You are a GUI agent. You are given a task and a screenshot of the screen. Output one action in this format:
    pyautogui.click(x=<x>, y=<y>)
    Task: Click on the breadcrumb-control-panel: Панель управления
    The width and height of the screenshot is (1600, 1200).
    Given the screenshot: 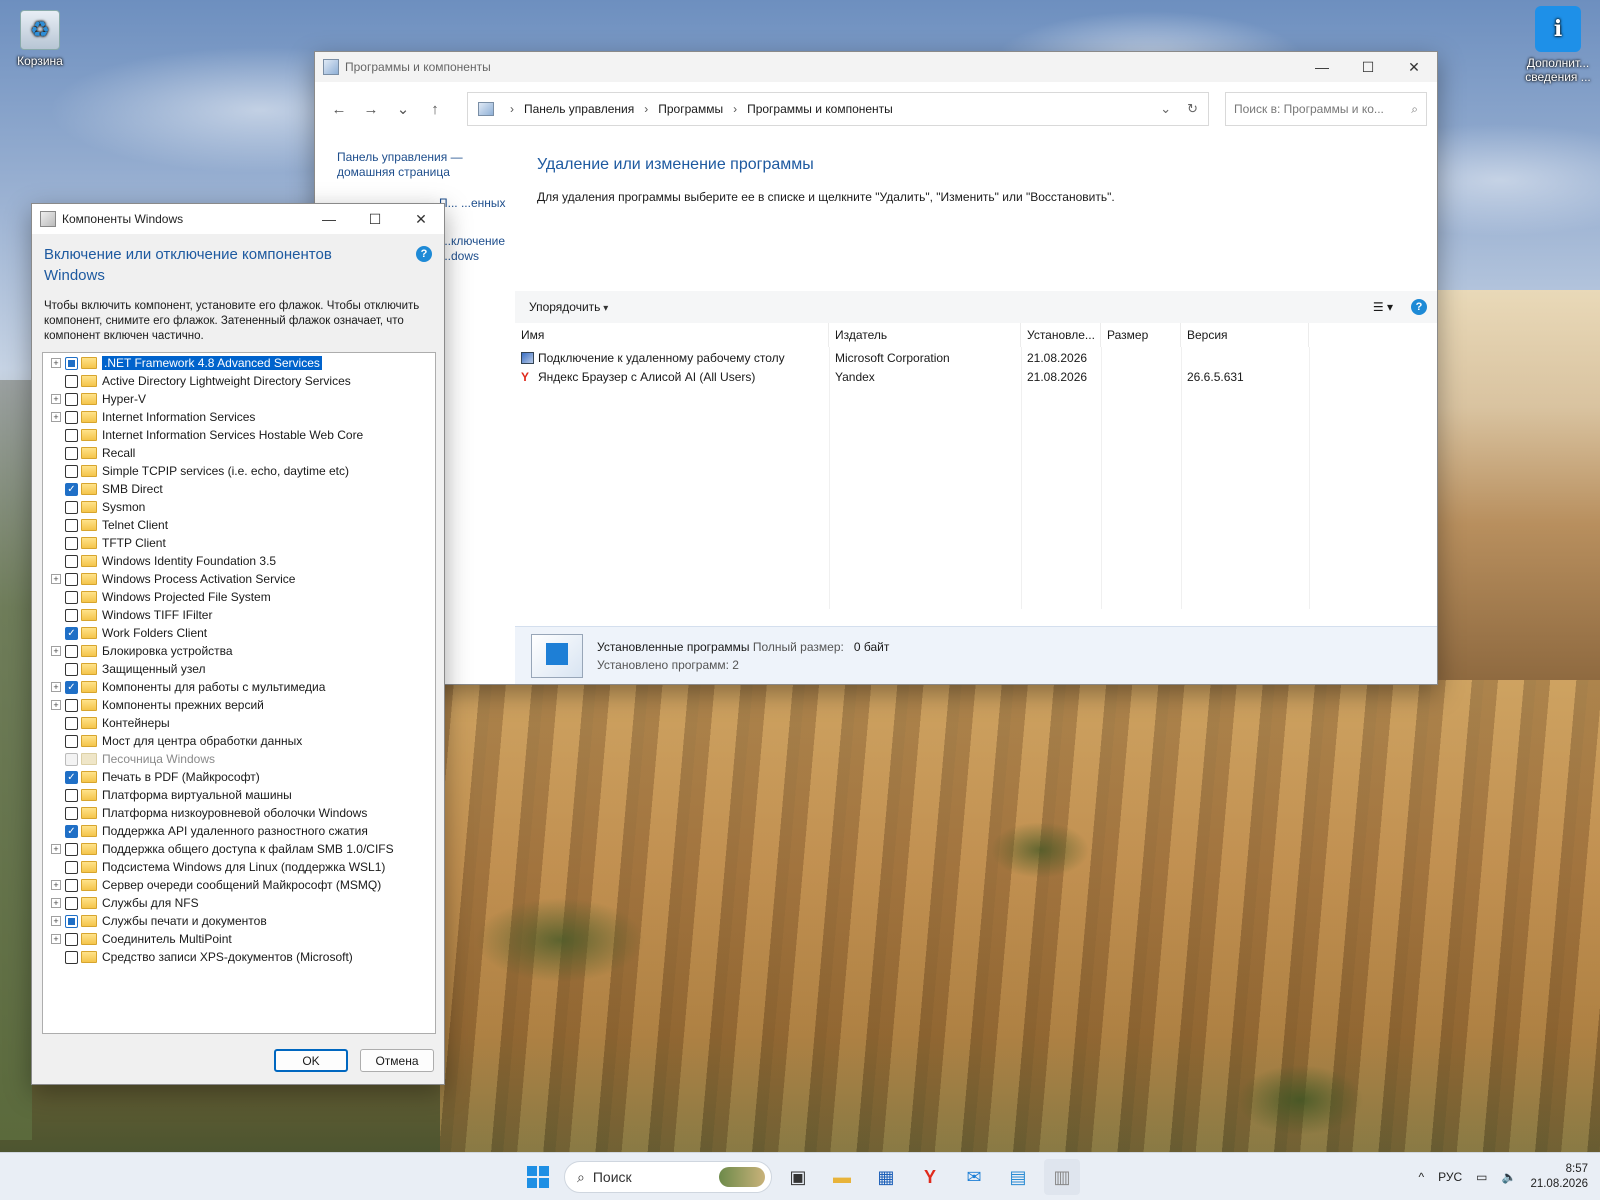 What is the action you would take?
    pyautogui.click(x=579, y=109)
    